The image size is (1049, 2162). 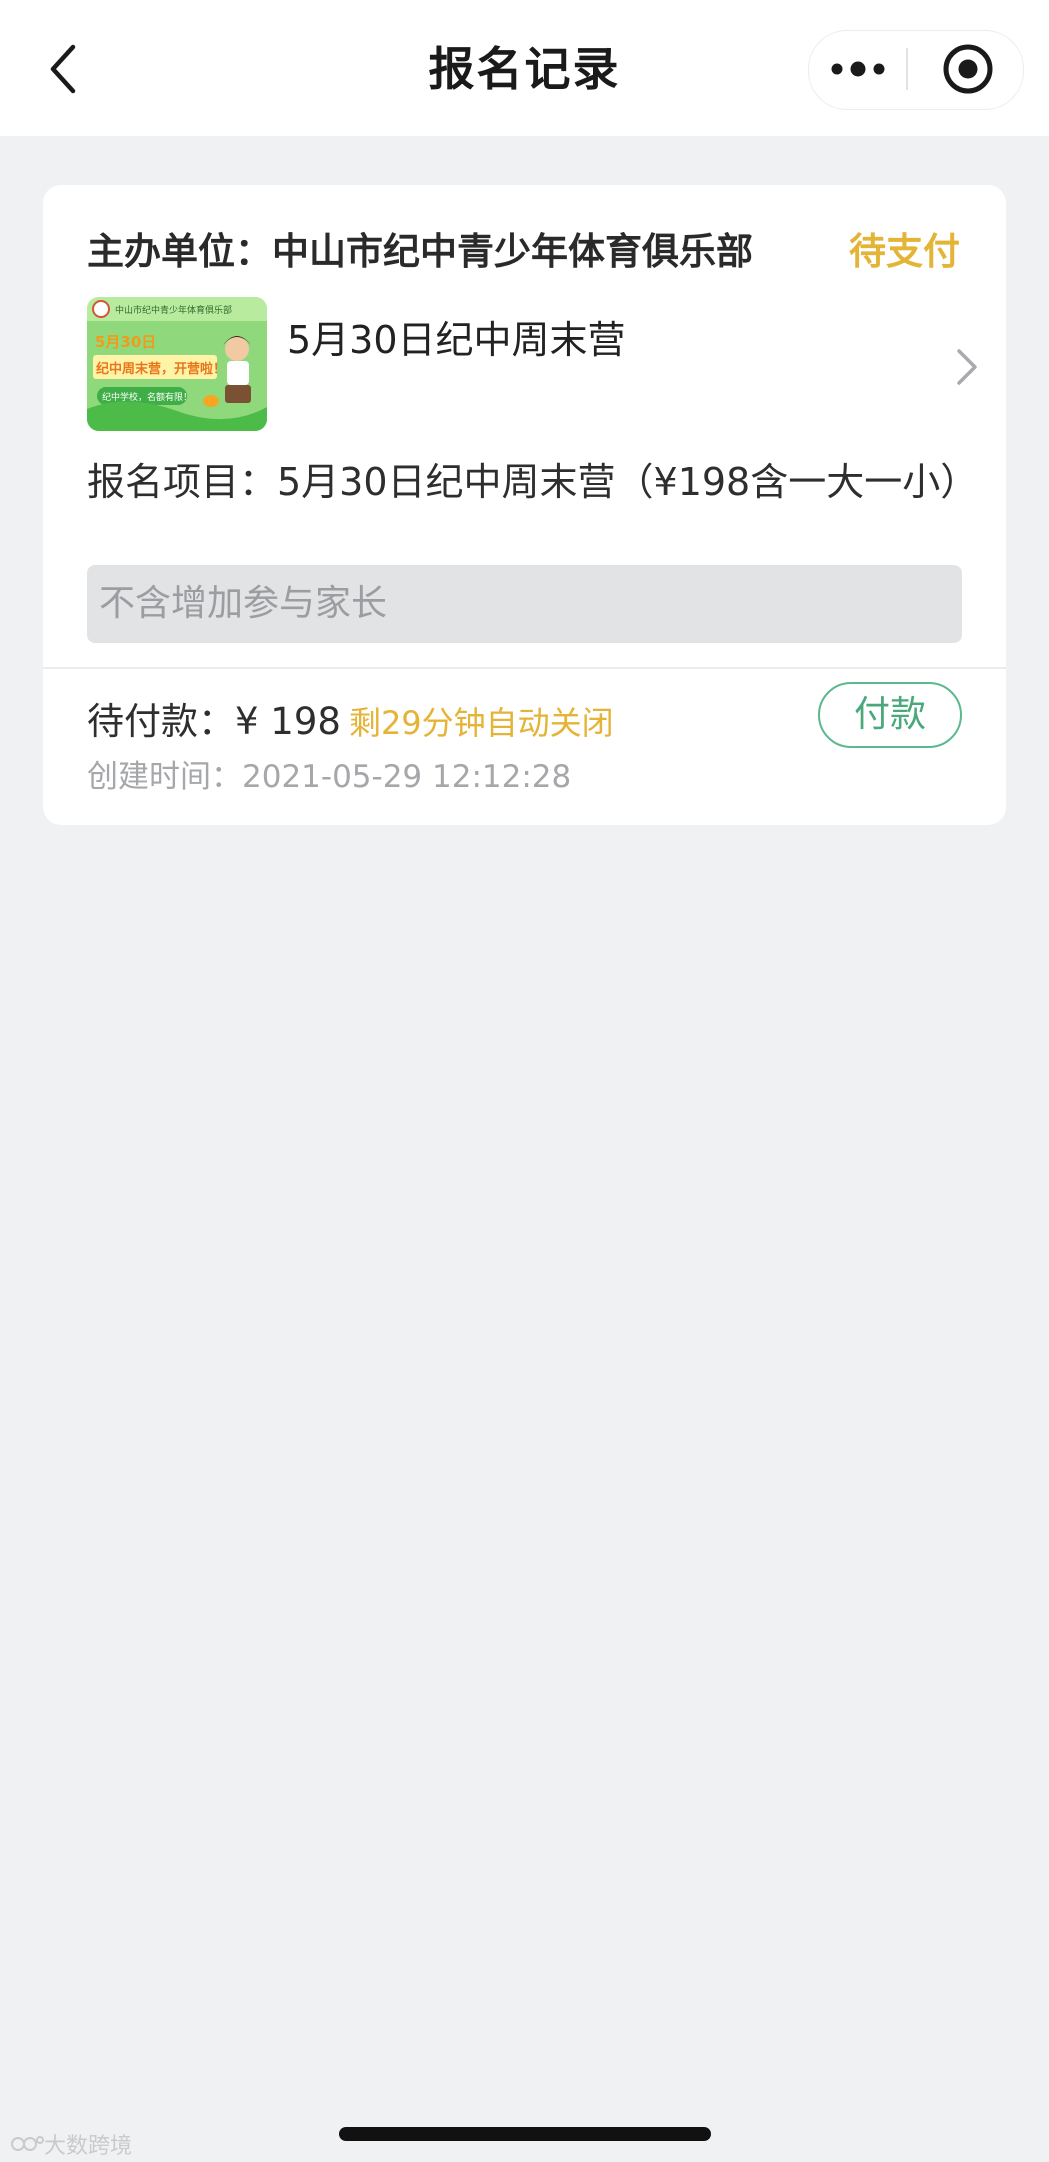 I want to click on capsule-divider, so click(x=907, y=69).